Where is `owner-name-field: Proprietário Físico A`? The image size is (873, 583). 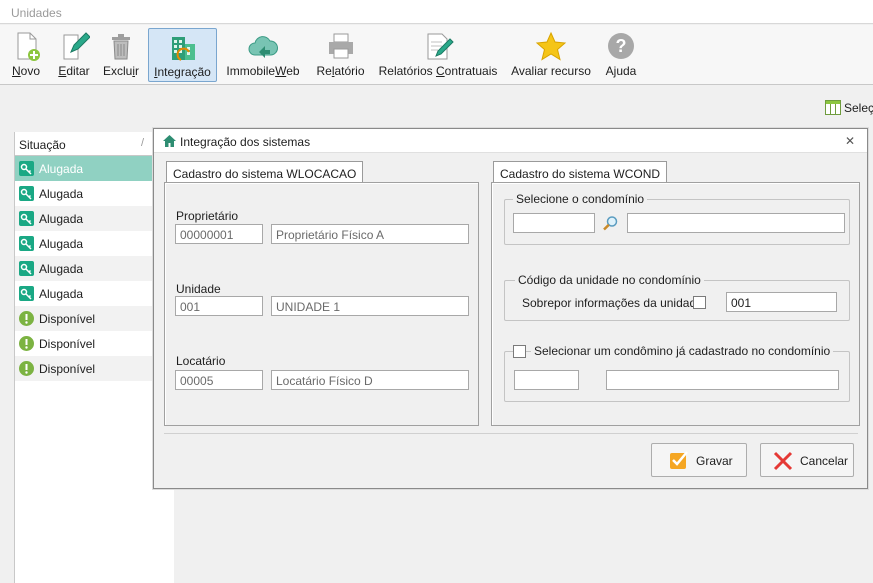
owner-name-field: Proprietário Físico A is located at coordinates (370, 234).